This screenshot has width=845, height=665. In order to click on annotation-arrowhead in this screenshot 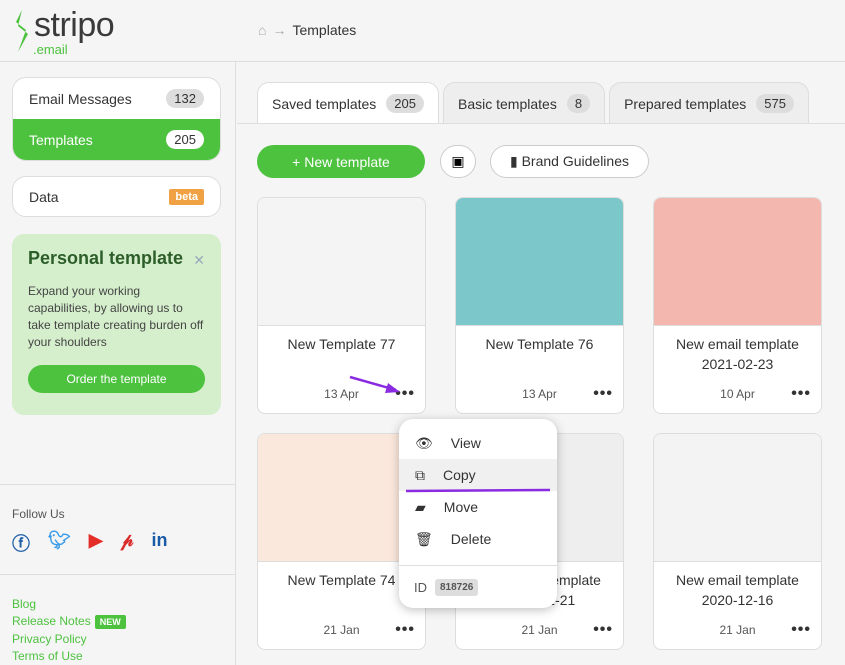, I will do `click(392, 388)`.